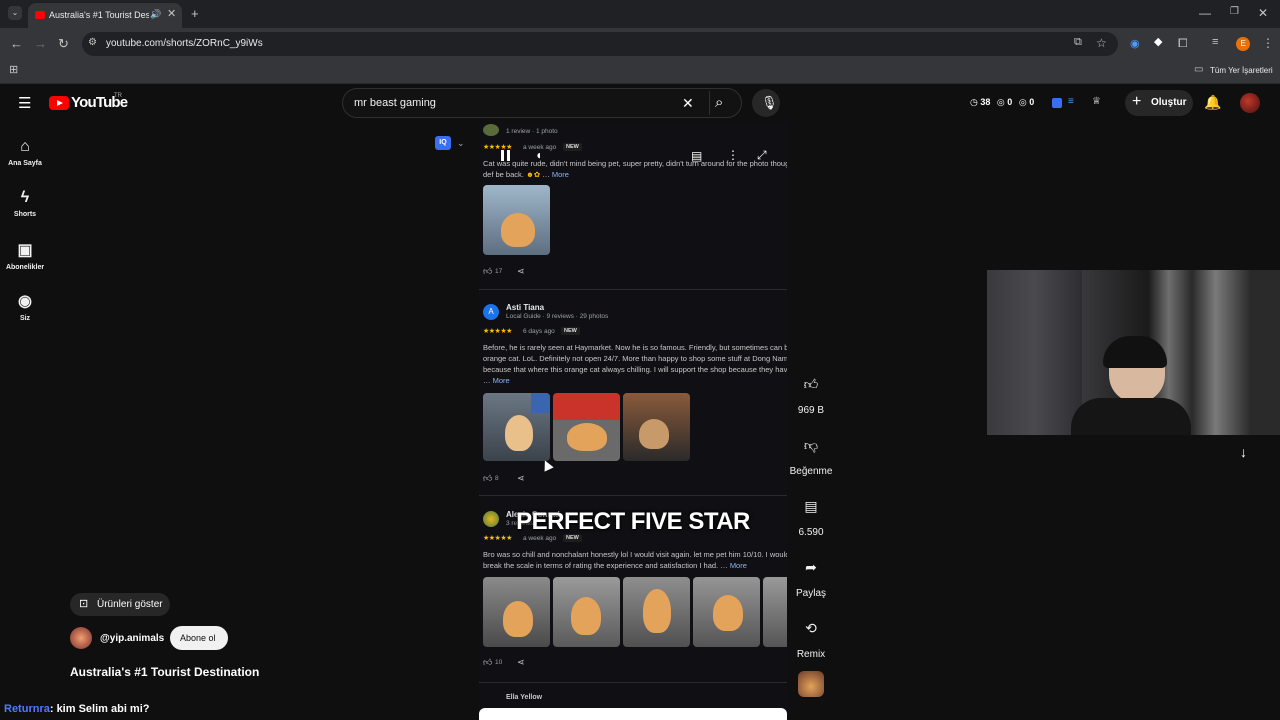  Describe the element at coordinates (525, 307) in the screenshot. I see `reviewer-name: Asti Tiana` at that location.